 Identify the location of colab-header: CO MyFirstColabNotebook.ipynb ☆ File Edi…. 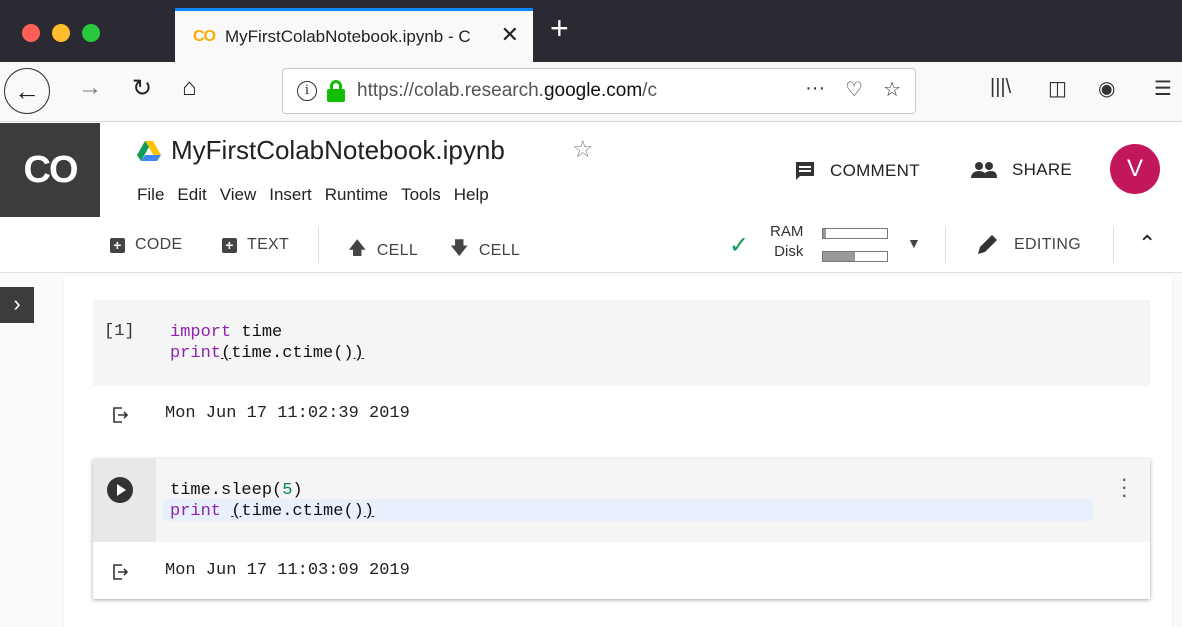
(591, 170).